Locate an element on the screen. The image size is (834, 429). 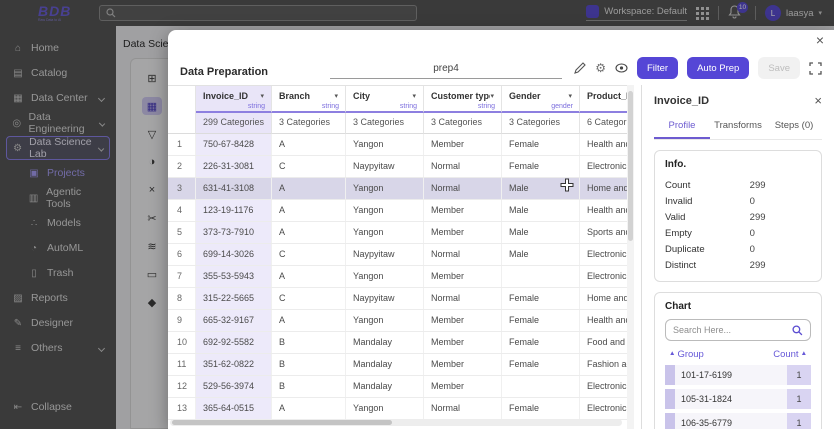
tab-transforms: Transforms is located at coordinates (738, 127).